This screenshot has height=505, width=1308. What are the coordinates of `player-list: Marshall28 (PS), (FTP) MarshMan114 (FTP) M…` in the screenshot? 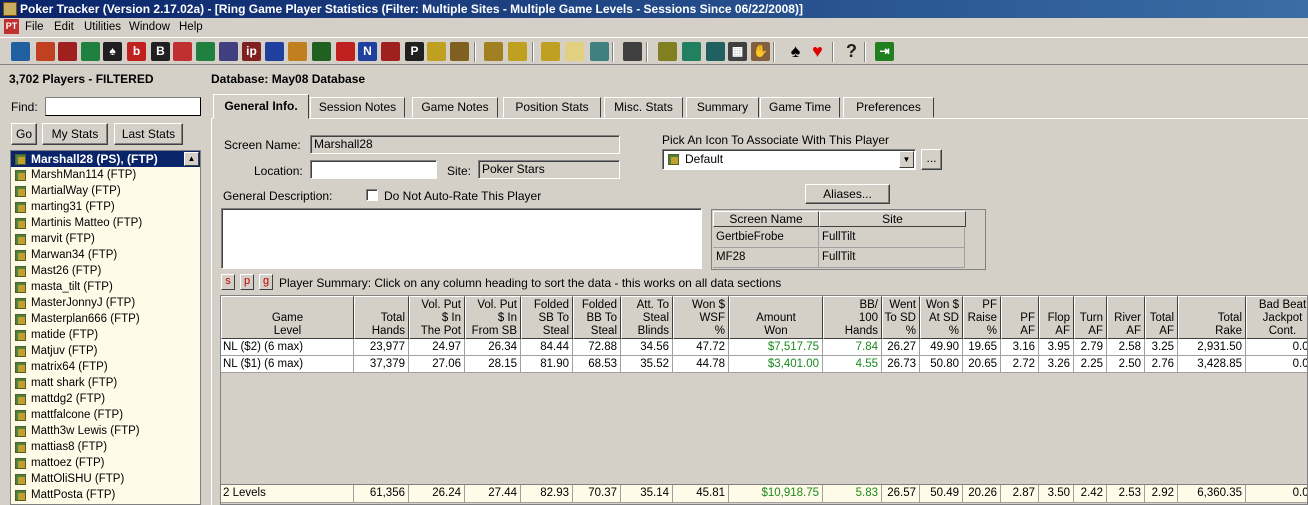 It's located at (105, 327).